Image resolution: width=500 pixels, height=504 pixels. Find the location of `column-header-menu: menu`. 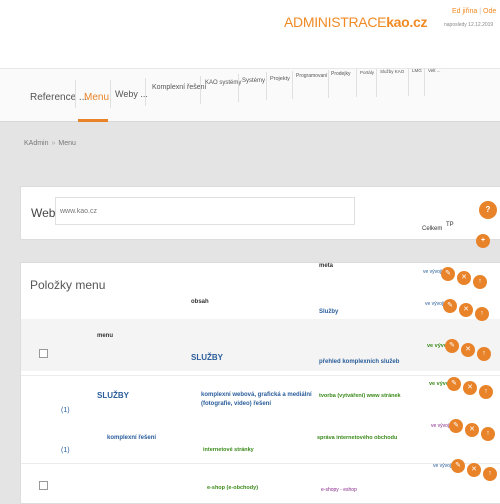

column-header-menu: menu is located at coordinates (105, 336).